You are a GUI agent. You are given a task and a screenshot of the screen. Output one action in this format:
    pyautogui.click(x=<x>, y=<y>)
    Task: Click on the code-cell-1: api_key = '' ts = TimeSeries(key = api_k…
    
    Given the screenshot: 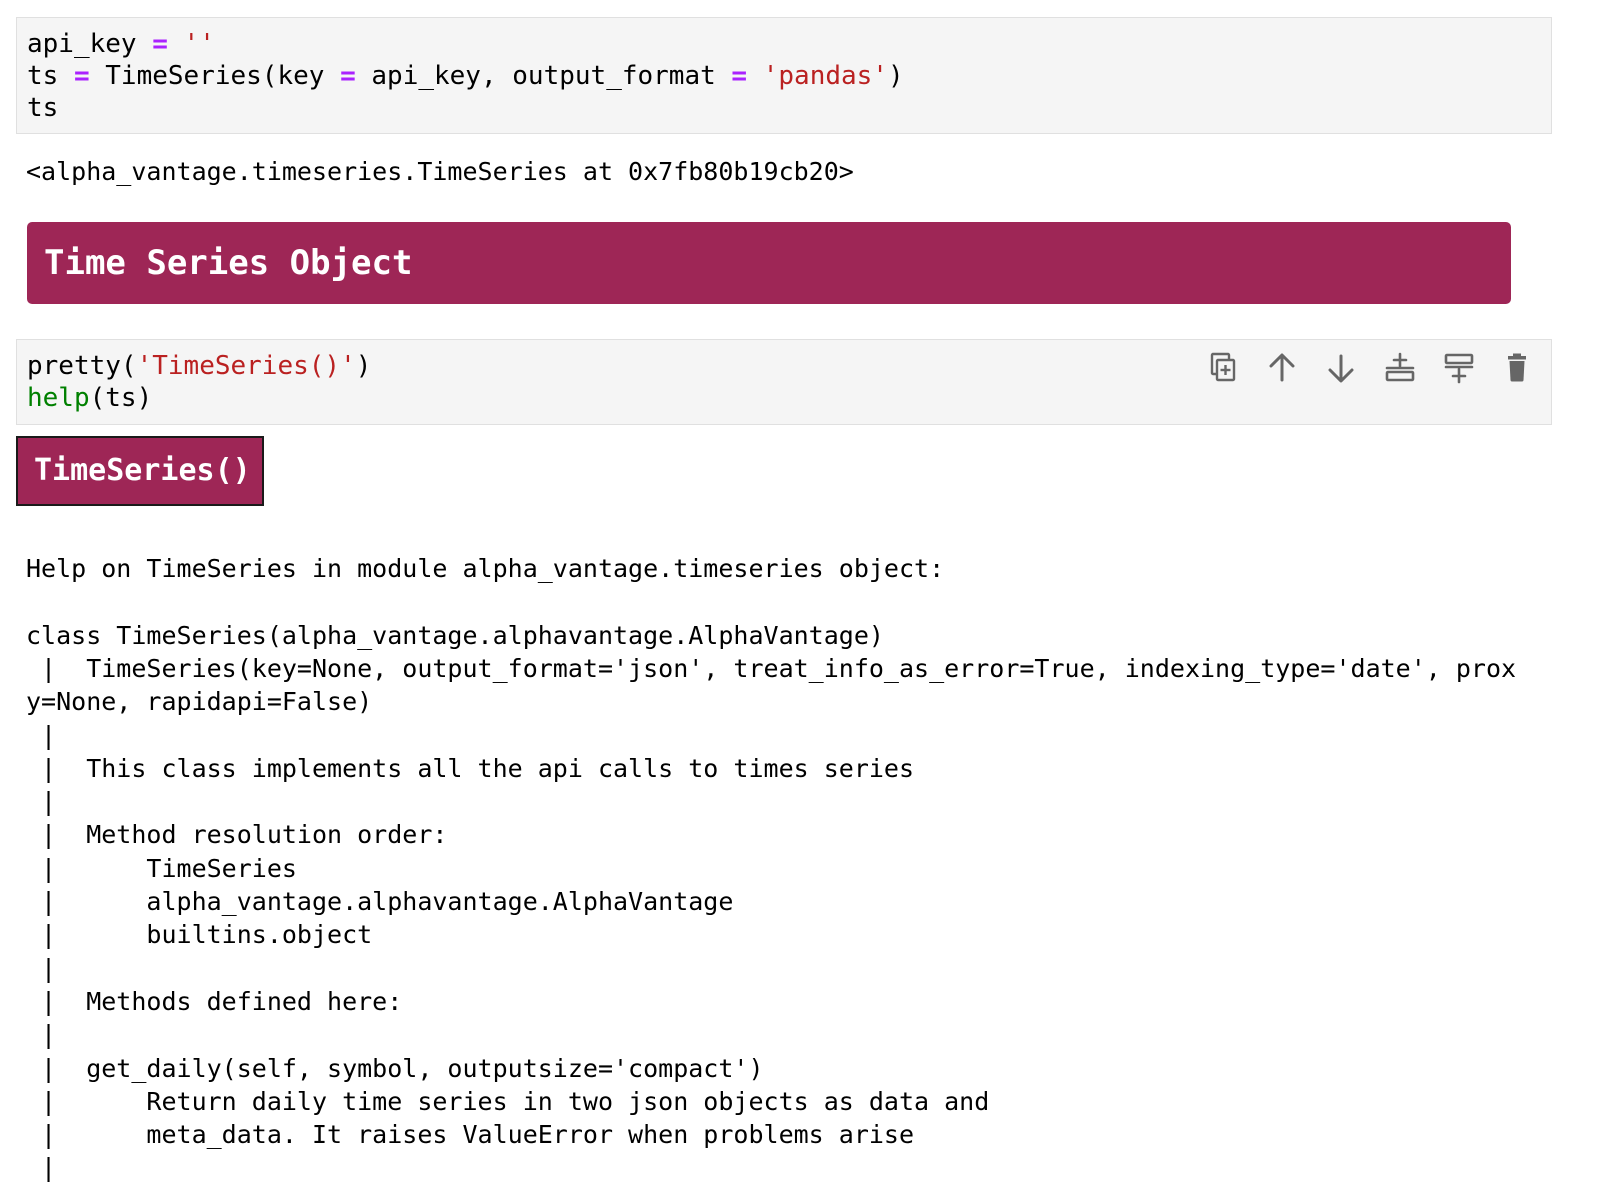 What is the action you would take?
    pyautogui.click(x=784, y=75)
    